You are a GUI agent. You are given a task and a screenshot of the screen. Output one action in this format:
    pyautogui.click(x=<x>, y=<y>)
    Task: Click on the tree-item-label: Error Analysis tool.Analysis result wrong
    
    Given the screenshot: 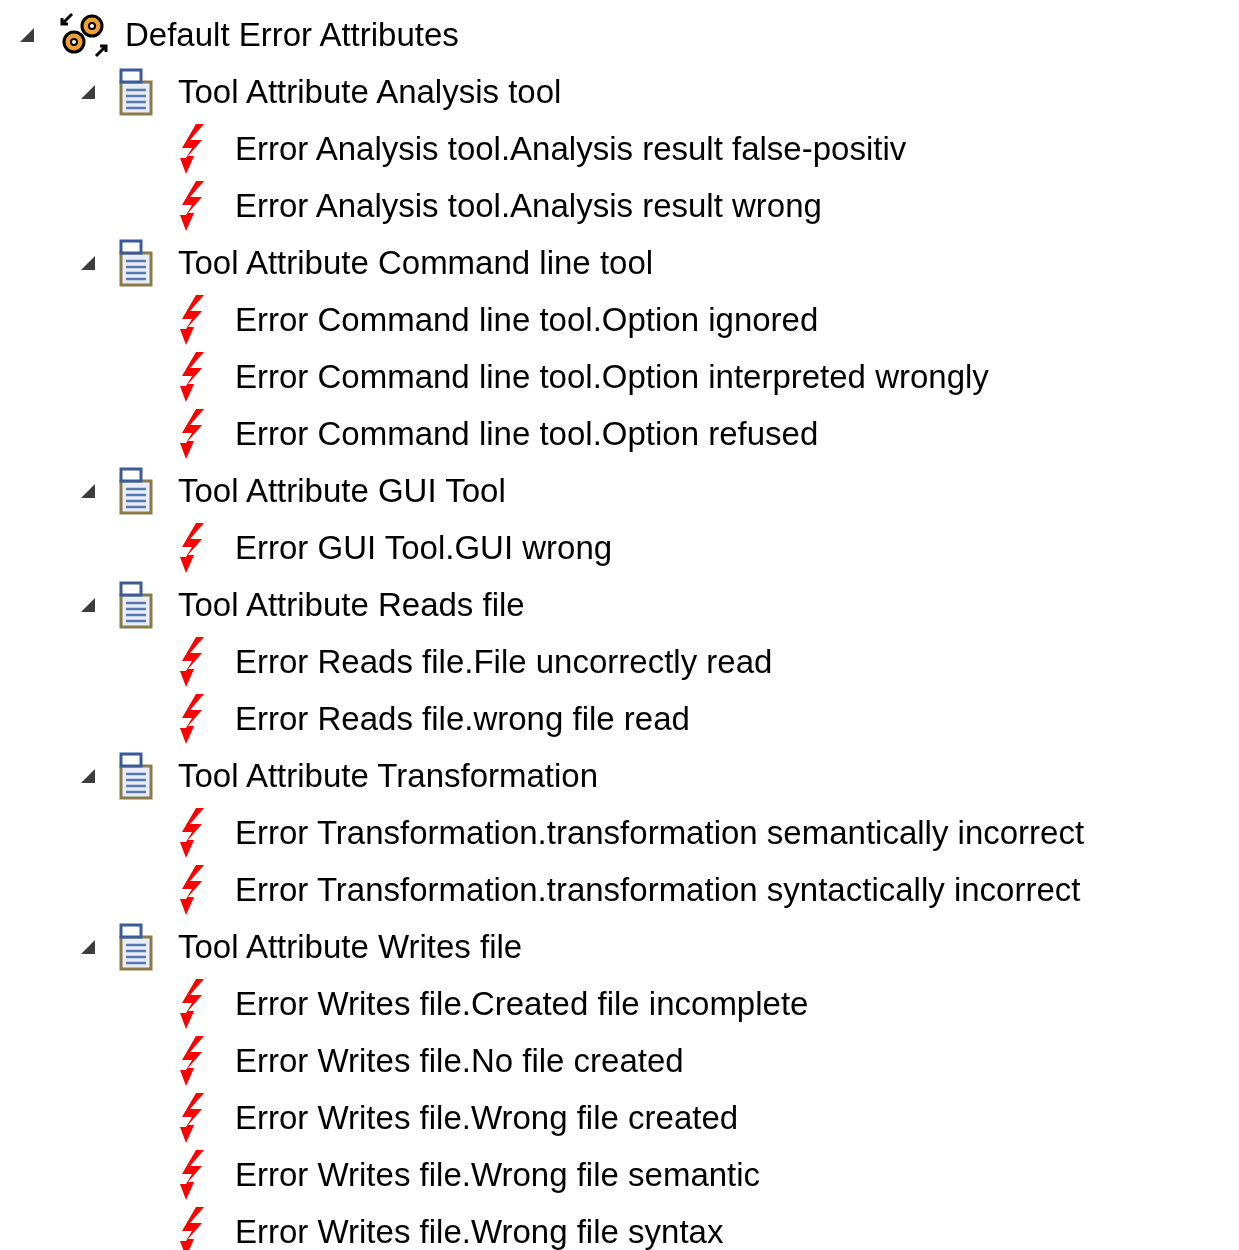 What is the action you would take?
    pyautogui.click(x=528, y=205)
    